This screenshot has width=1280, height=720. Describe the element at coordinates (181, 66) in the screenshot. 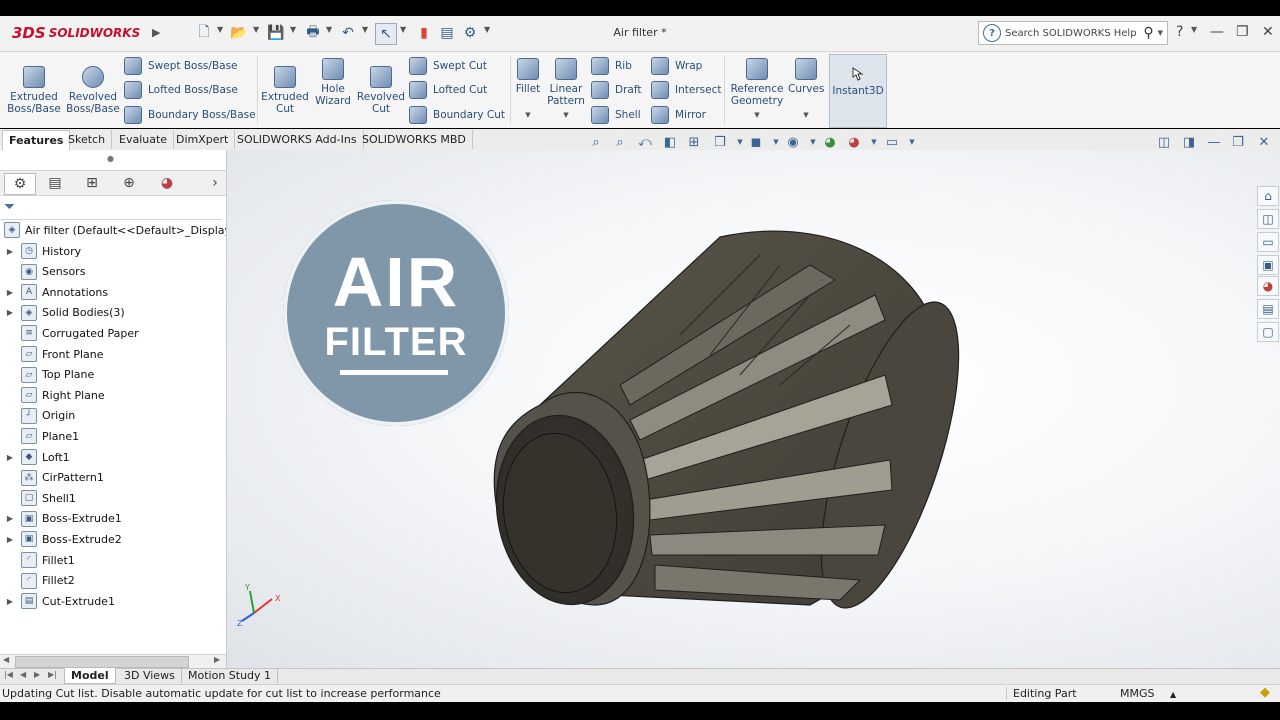

I see `swept-boss-button: Swept Boss/Base` at that location.